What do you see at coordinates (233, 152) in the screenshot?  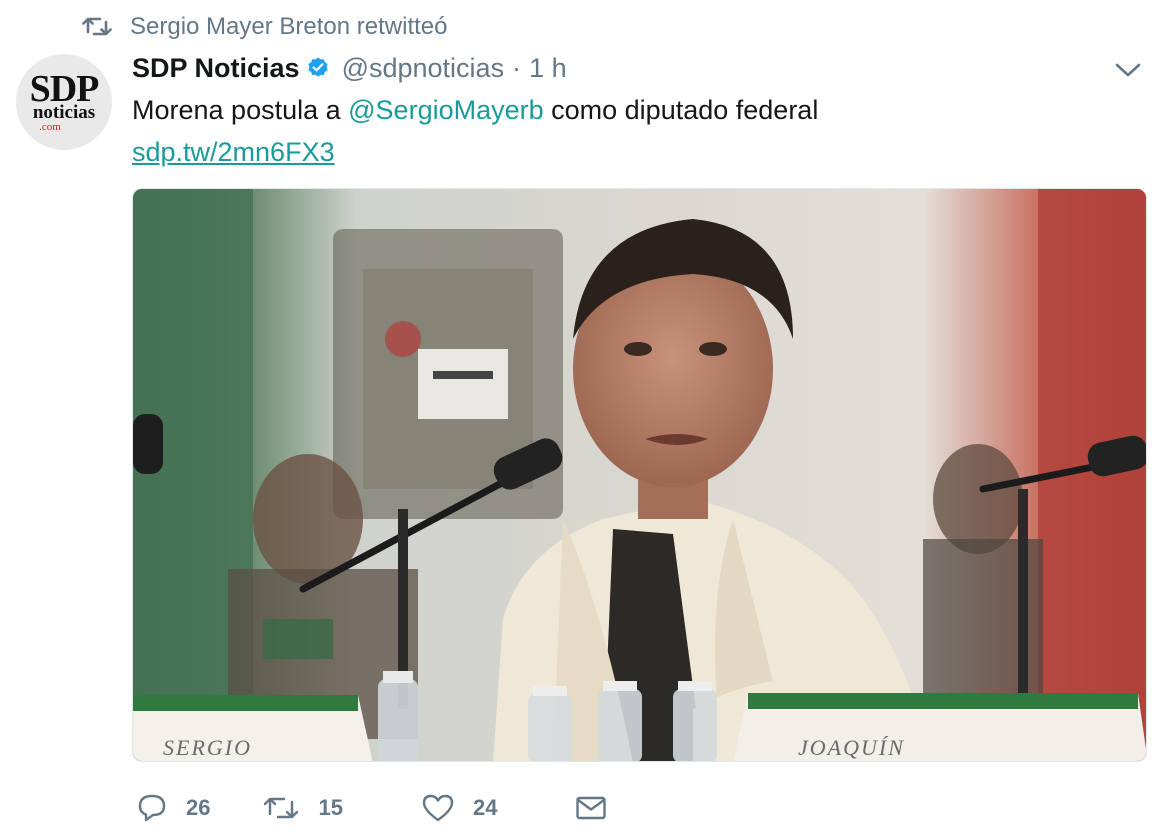 I see `tweet-url-link: sdp.tw/2mn6FX3` at bounding box center [233, 152].